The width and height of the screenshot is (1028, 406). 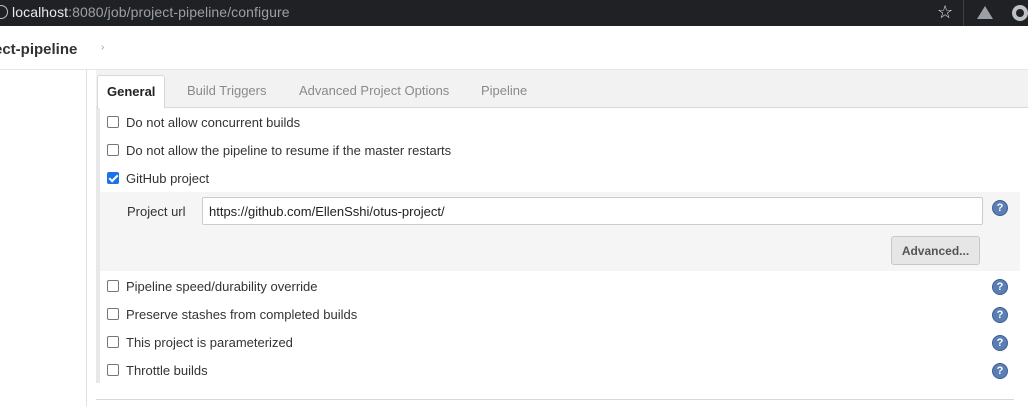 What do you see at coordinates (4, 12) in the screenshot?
I see `info-icon` at bounding box center [4, 12].